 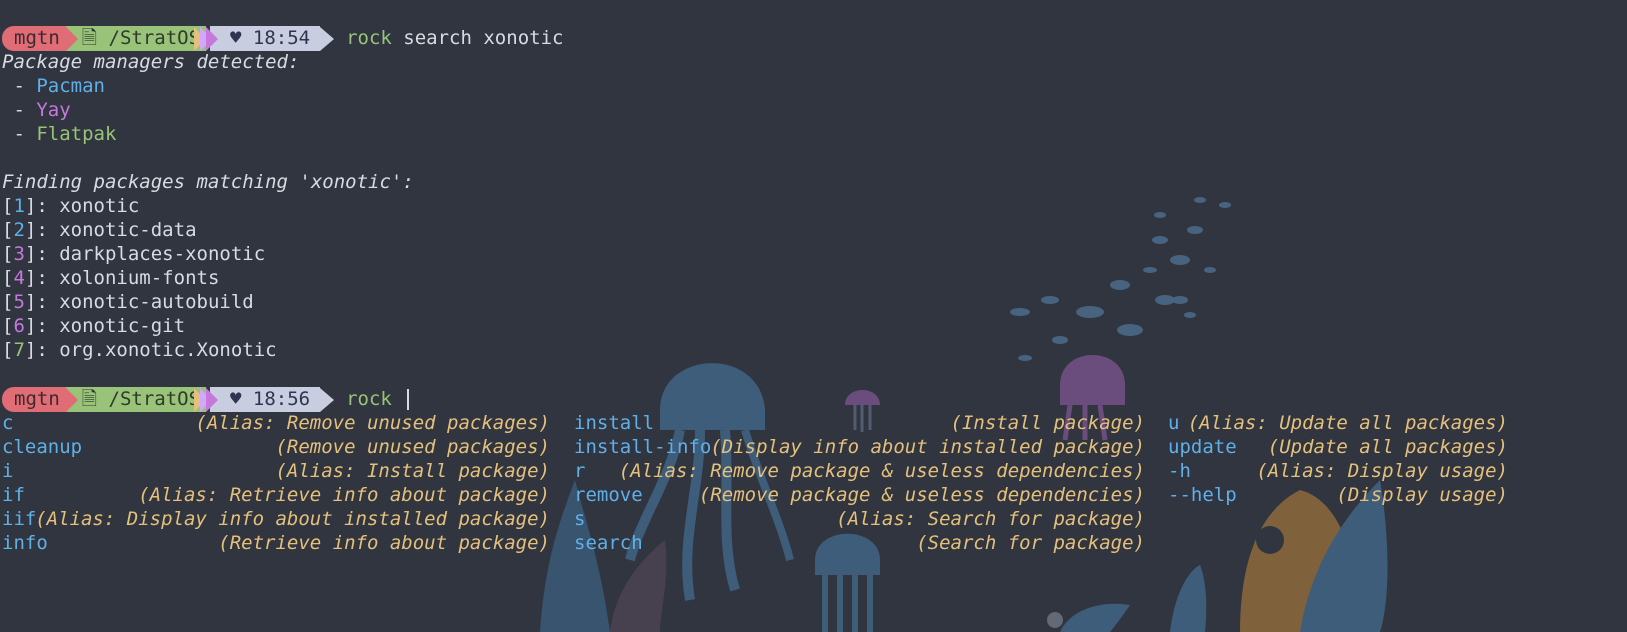 I want to click on manager-item: - Yay, so click(x=36, y=110).